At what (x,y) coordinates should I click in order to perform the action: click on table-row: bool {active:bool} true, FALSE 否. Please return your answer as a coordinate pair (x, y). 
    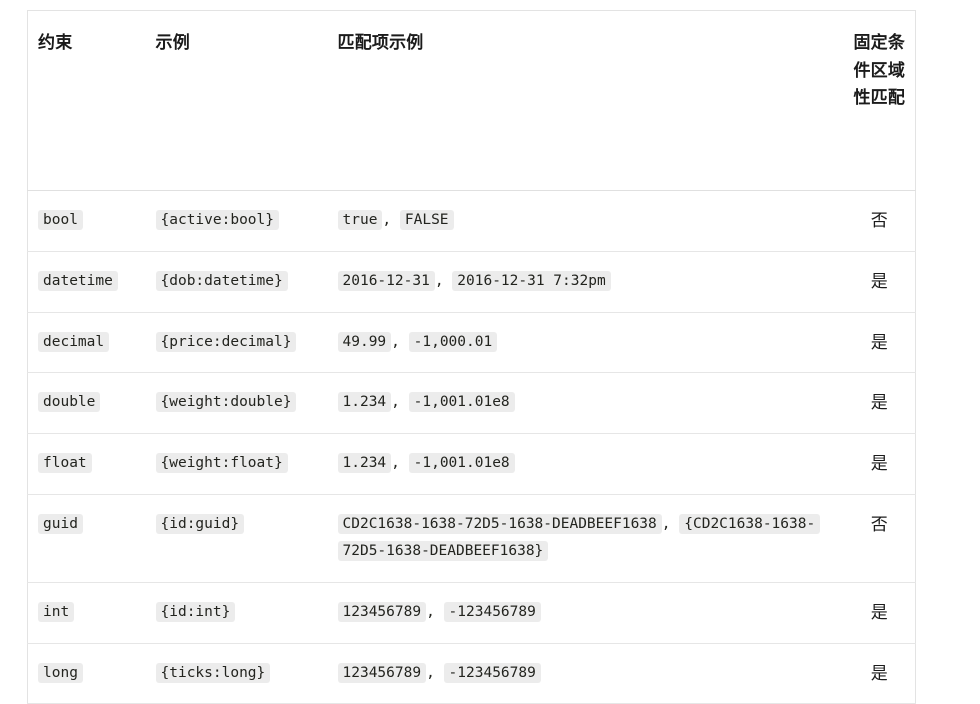
    Looking at the image, I should click on (471, 221).